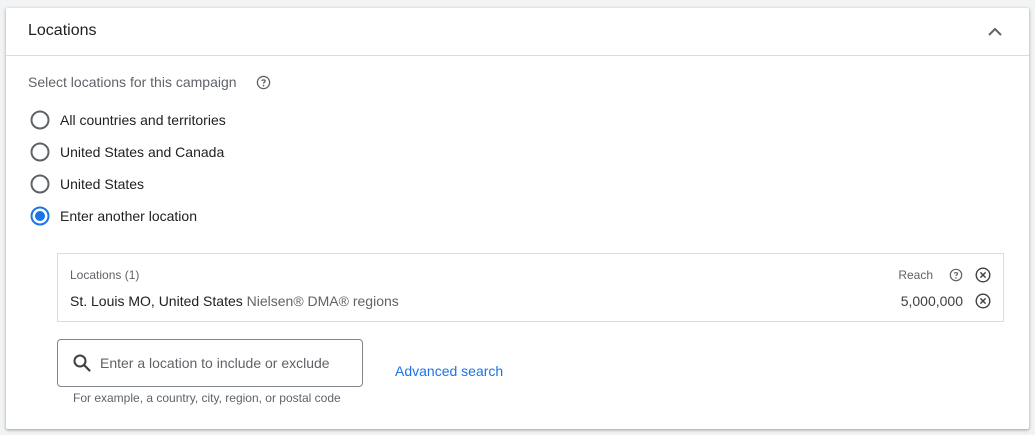 Image resolution: width=1035 pixels, height=435 pixels. What do you see at coordinates (82, 363) in the screenshot?
I see `search-icon` at bounding box center [82, 363].